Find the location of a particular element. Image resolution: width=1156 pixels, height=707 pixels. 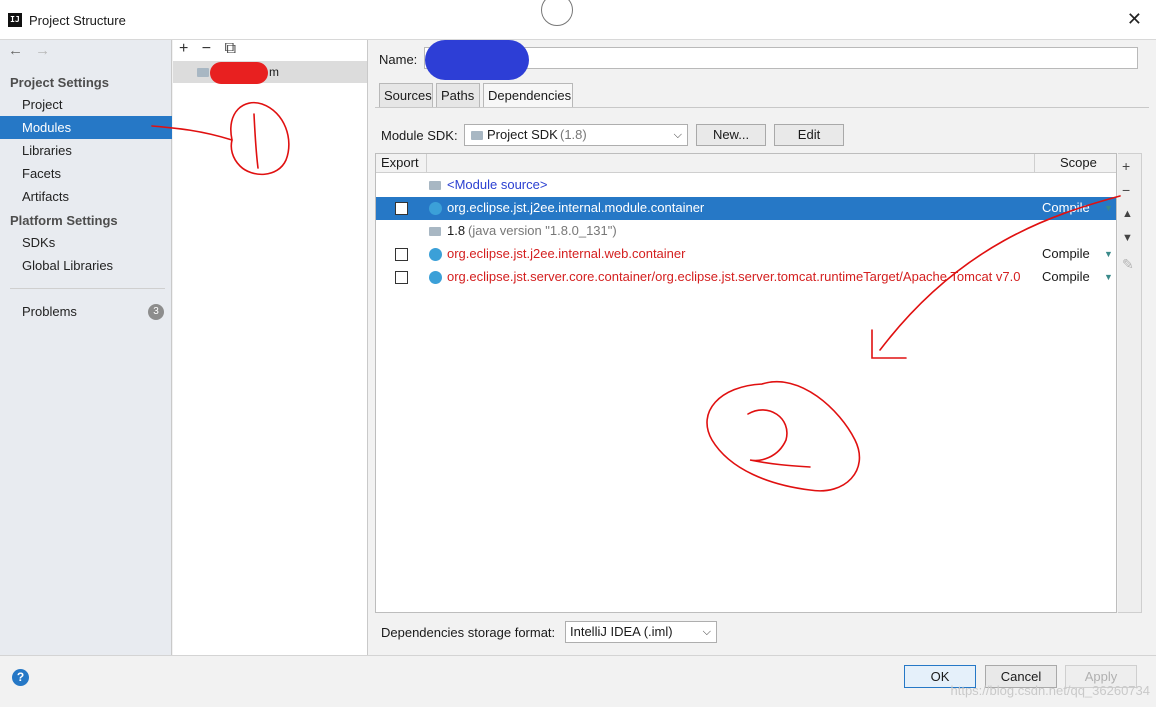

storage-format-label: Dependencies storage format: is located at coordinates (468, 632).